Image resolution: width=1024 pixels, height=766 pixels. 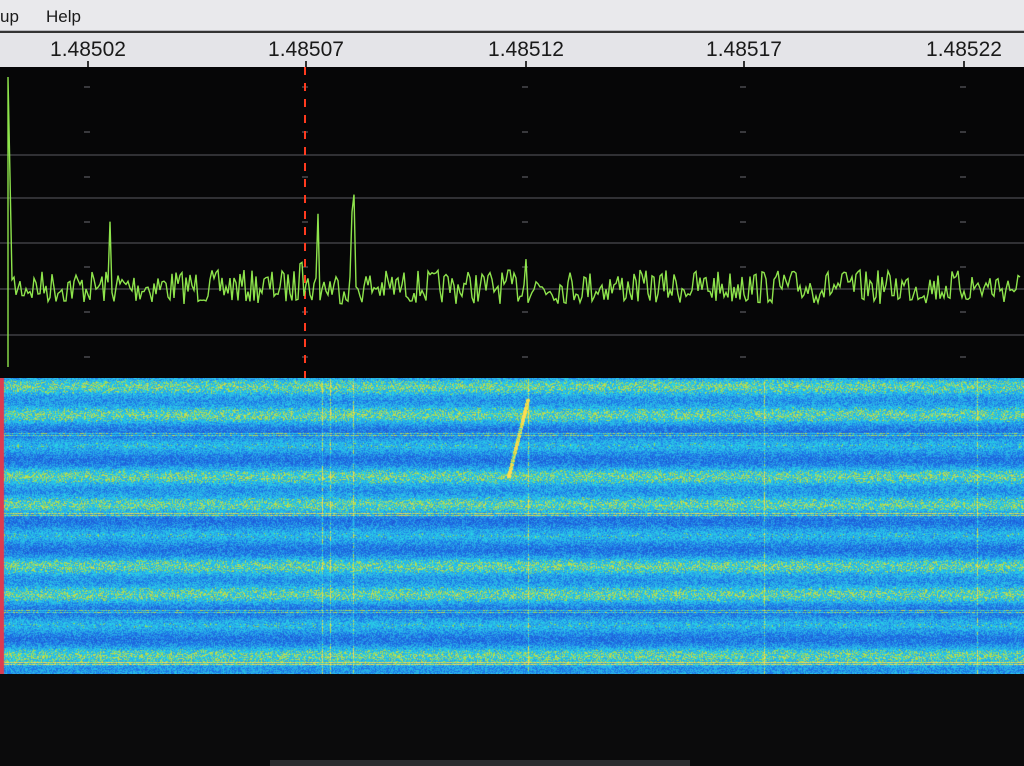 What do you see at coordinates (512, 15) in the screenshot?
I see `menu-bar: up Help` at bounding box center [512, 15].